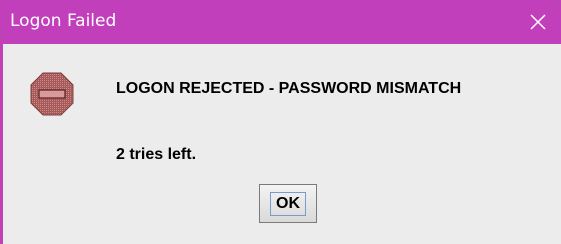 This screenshot has height=244, width=561. What do you see at coordinates (156, 154) in the screenshot?
I see `tries-left-text: 2 tries left.` at bounding box center [156, 154].